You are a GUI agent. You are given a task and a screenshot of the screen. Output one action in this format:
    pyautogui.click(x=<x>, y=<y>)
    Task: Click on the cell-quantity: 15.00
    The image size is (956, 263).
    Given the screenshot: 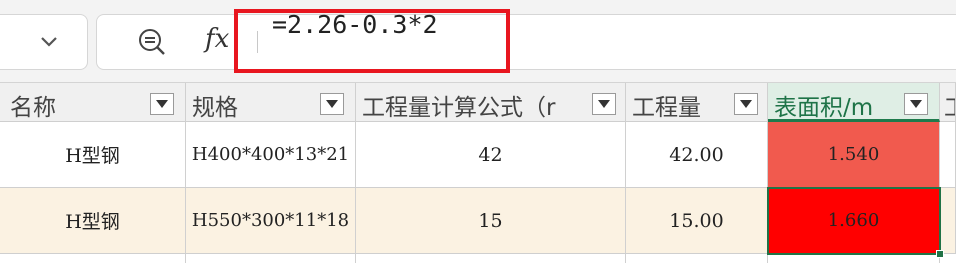 What is the action you would take?
    pyautogui.click(x=697, y=220)
    